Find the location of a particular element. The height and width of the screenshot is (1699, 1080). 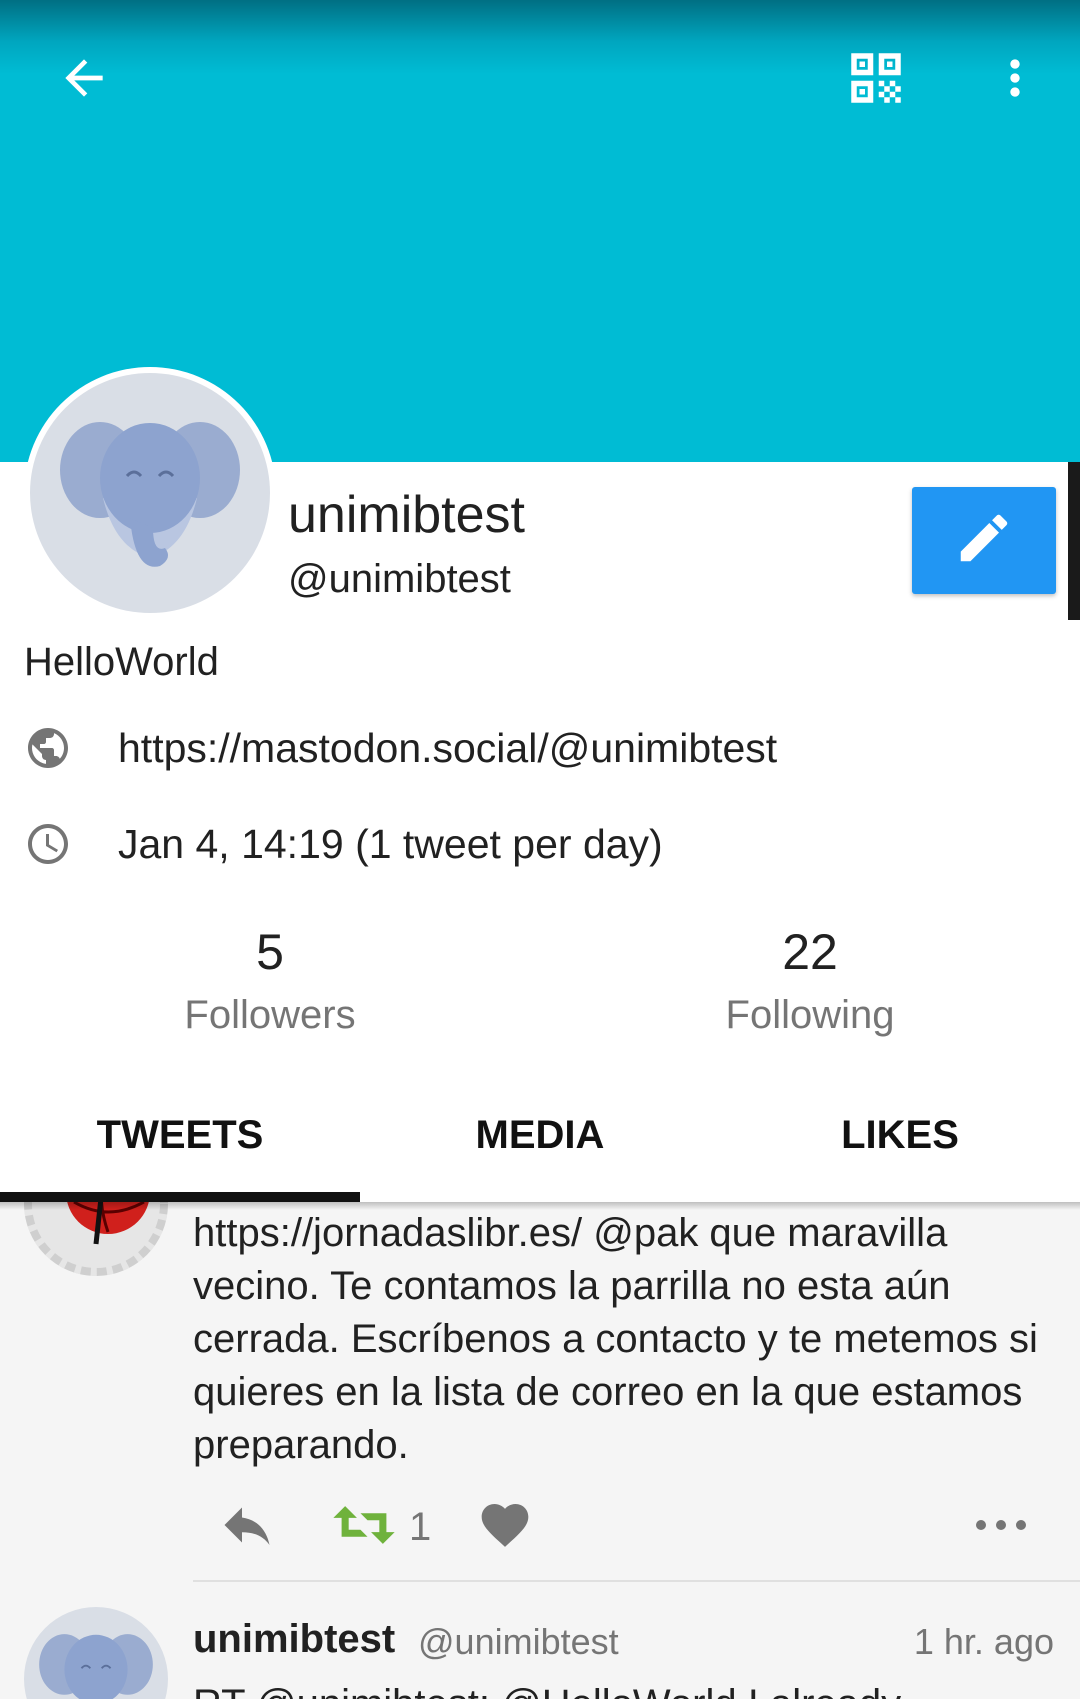

followers-count: 5 is located at coordinates (270, 952).